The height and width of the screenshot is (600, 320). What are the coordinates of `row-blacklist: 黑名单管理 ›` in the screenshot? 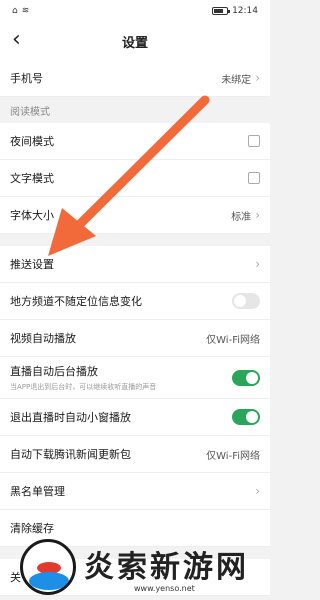 It's located at (135, 491).